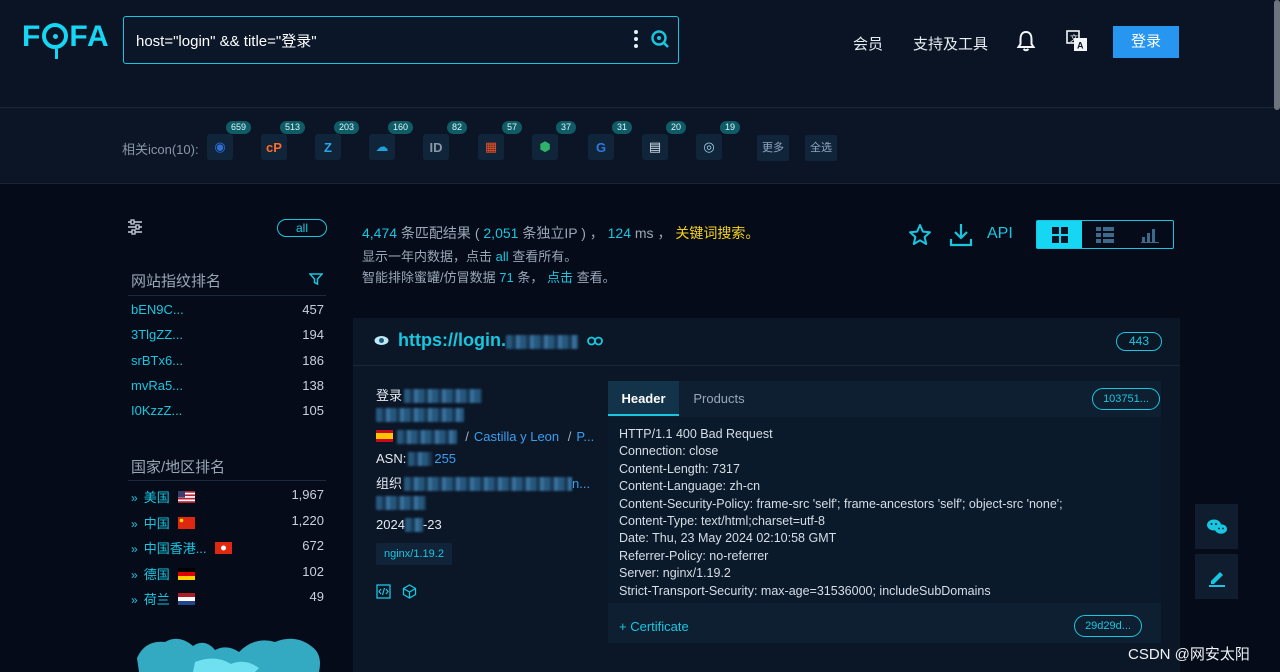 This screenshot has height=672, width=1280. I want to click on salesforce-icon: ☁ 160, so click(391, 140).